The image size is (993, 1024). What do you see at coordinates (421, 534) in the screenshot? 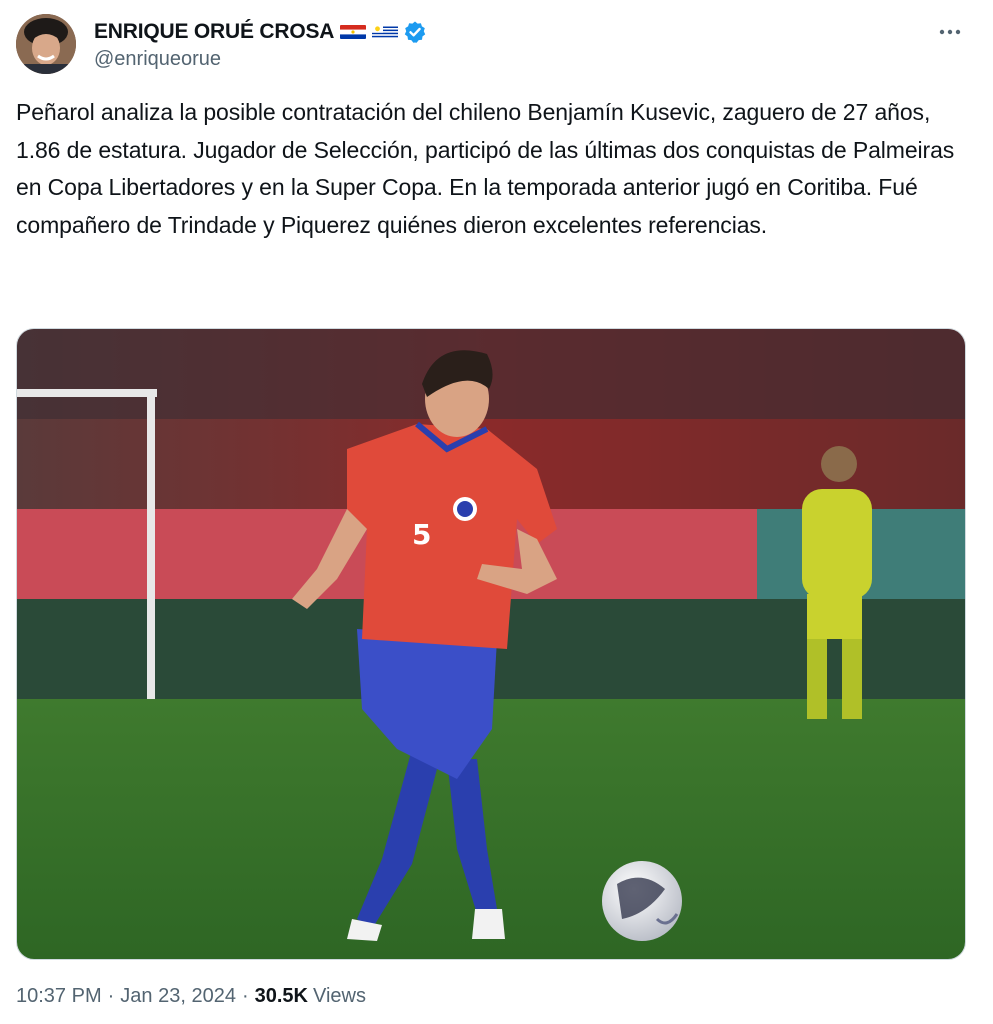
I see `jersey-number: 5` at bounding box center [421, 534].